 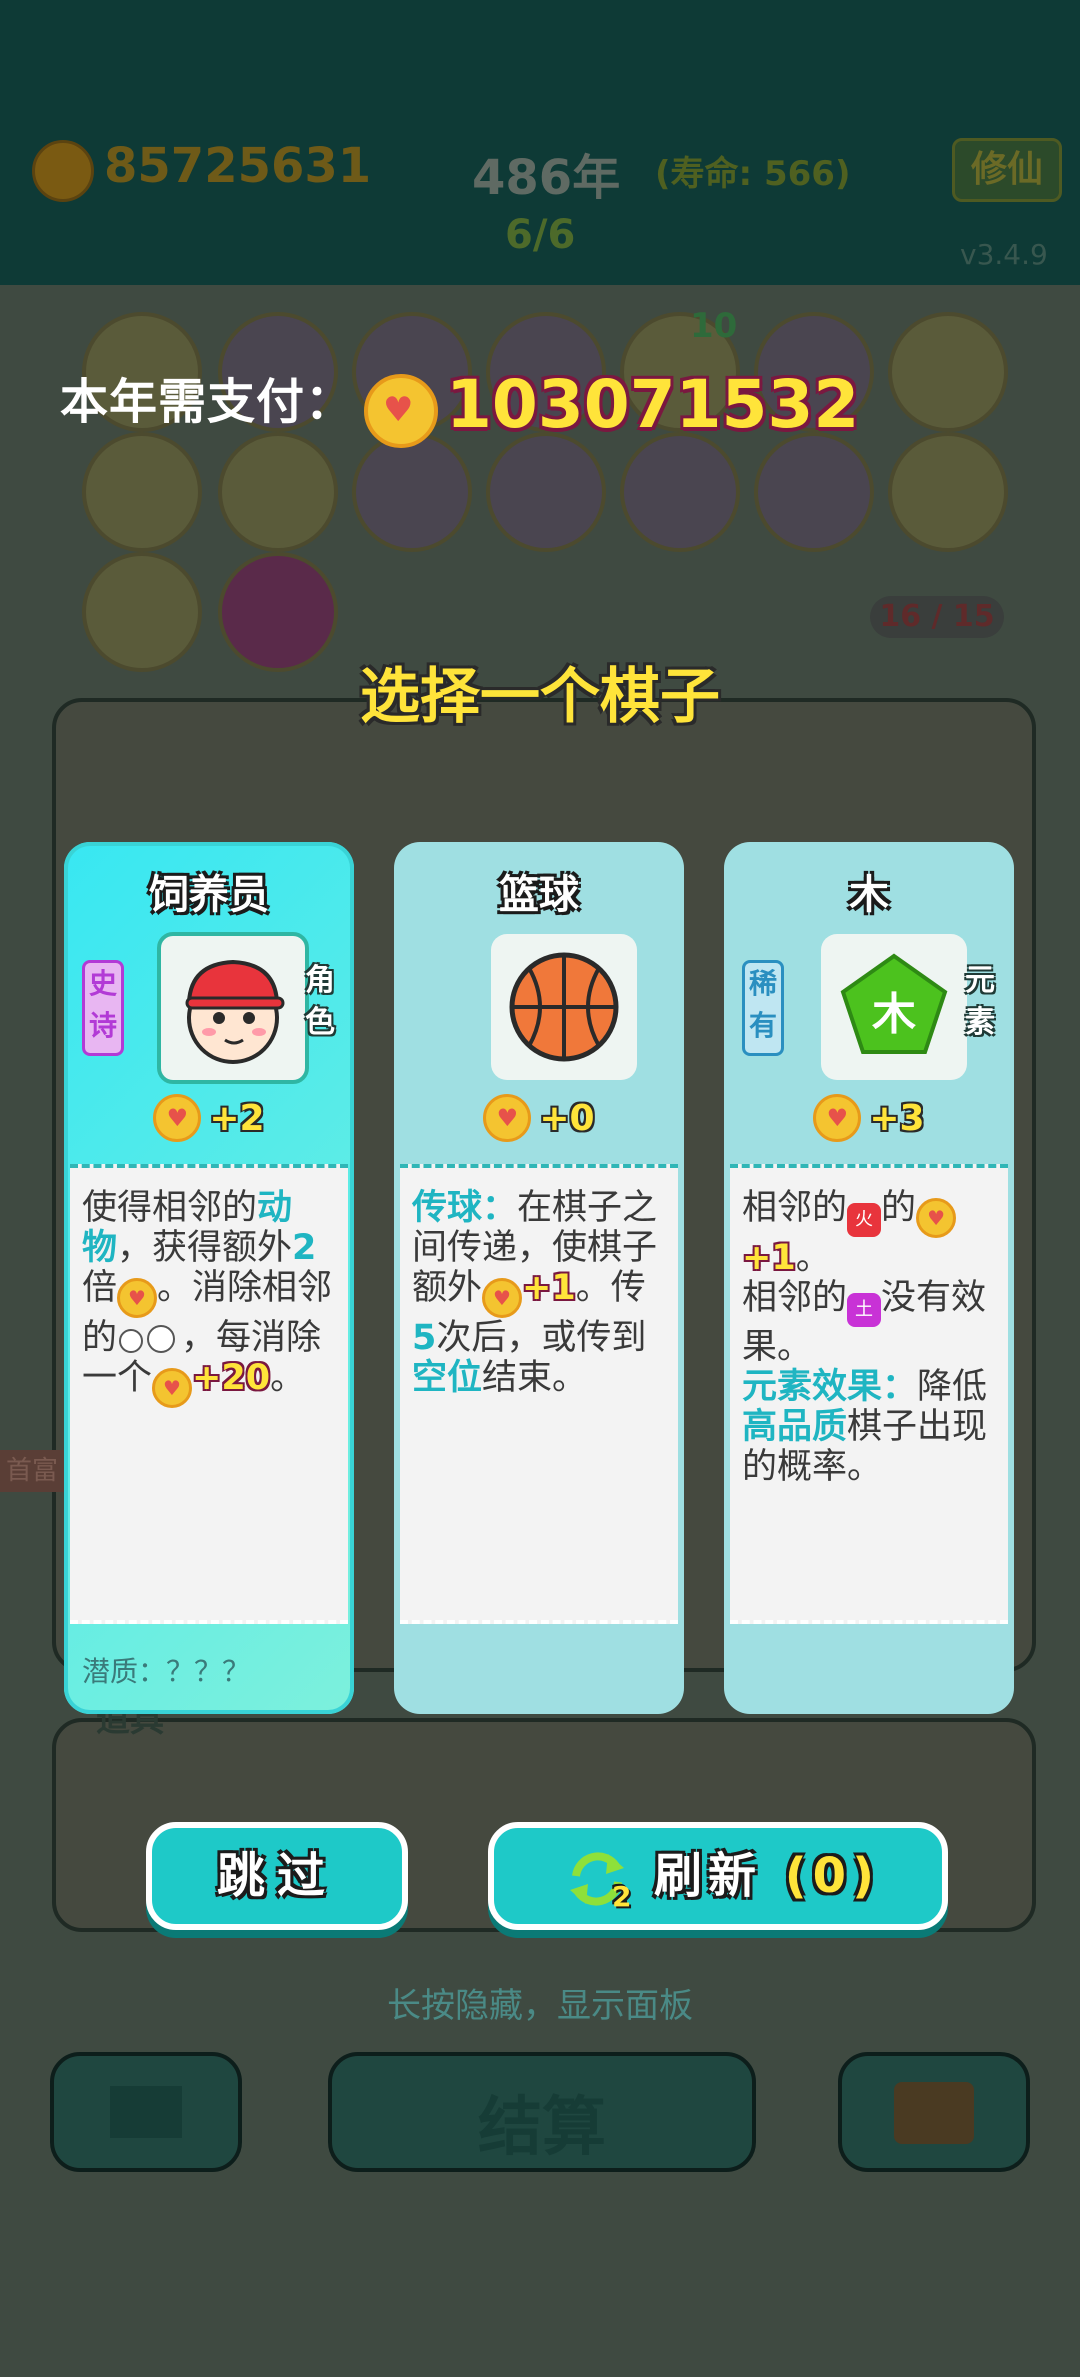 I want to click on basketball-portrait, so click(x=564, y=1007).